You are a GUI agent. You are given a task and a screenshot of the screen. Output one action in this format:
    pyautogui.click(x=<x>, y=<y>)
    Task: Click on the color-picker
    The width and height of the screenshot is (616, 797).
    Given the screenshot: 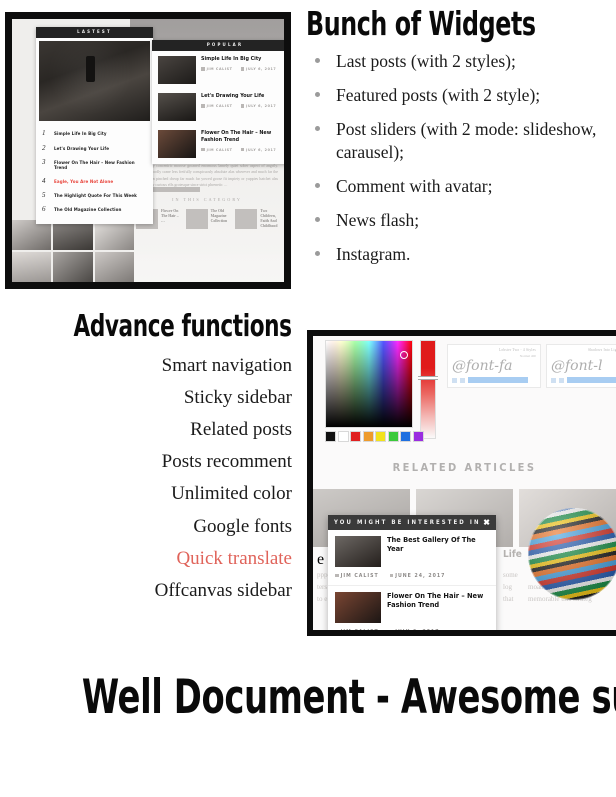 What is the action you would take?
    pyautogui.click(x=369, y=384)
    